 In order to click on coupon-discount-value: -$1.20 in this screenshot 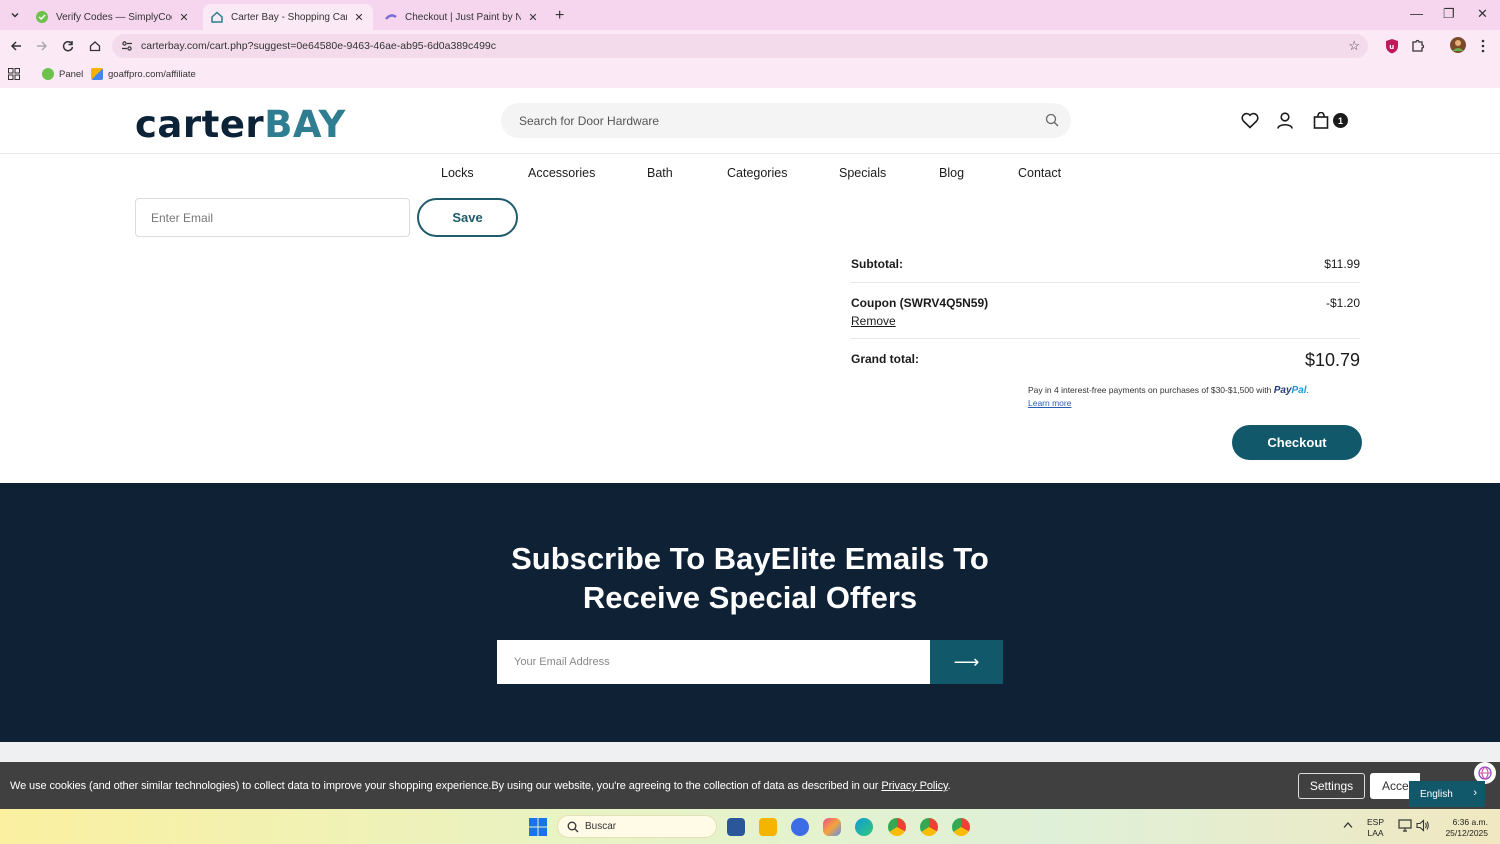, I will do `click(1342, 303)`.